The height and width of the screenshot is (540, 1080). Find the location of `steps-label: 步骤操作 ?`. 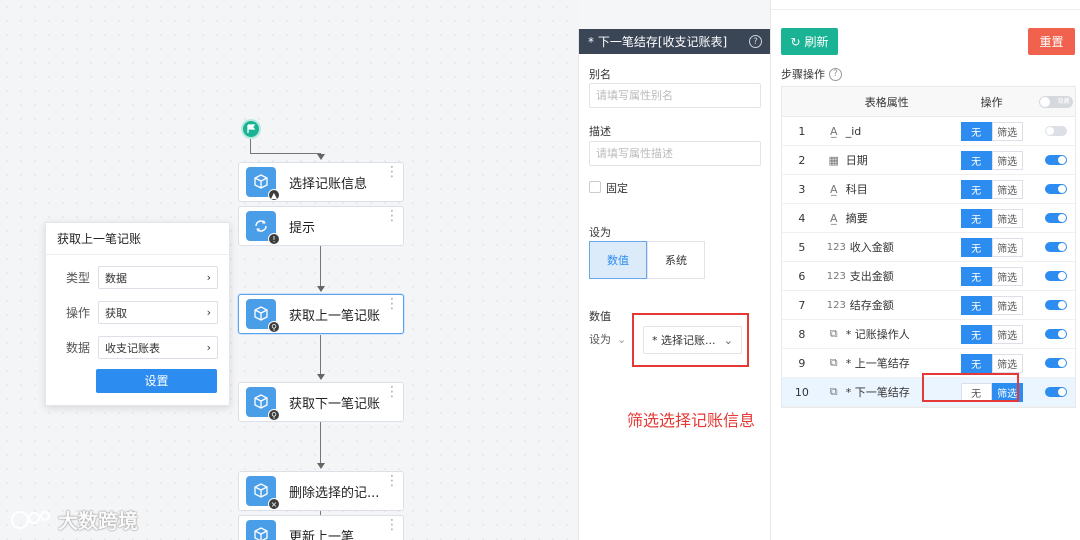

steps-label: 步骤操作 ? is located at coordinates (811, 74).